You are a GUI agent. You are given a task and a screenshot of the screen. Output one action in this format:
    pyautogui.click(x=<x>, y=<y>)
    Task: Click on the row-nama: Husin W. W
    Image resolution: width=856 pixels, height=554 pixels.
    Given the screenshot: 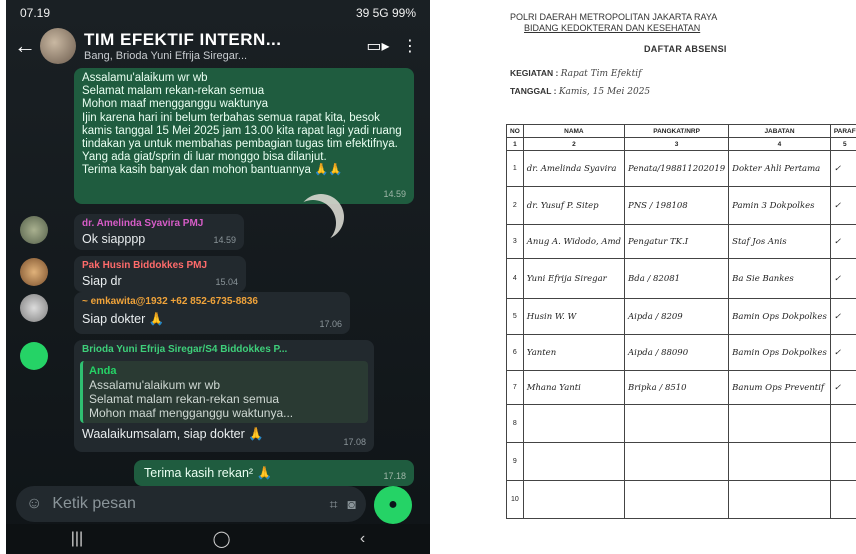 What is the action you would take?
    pyautogui.click(x=574, y=316)
    